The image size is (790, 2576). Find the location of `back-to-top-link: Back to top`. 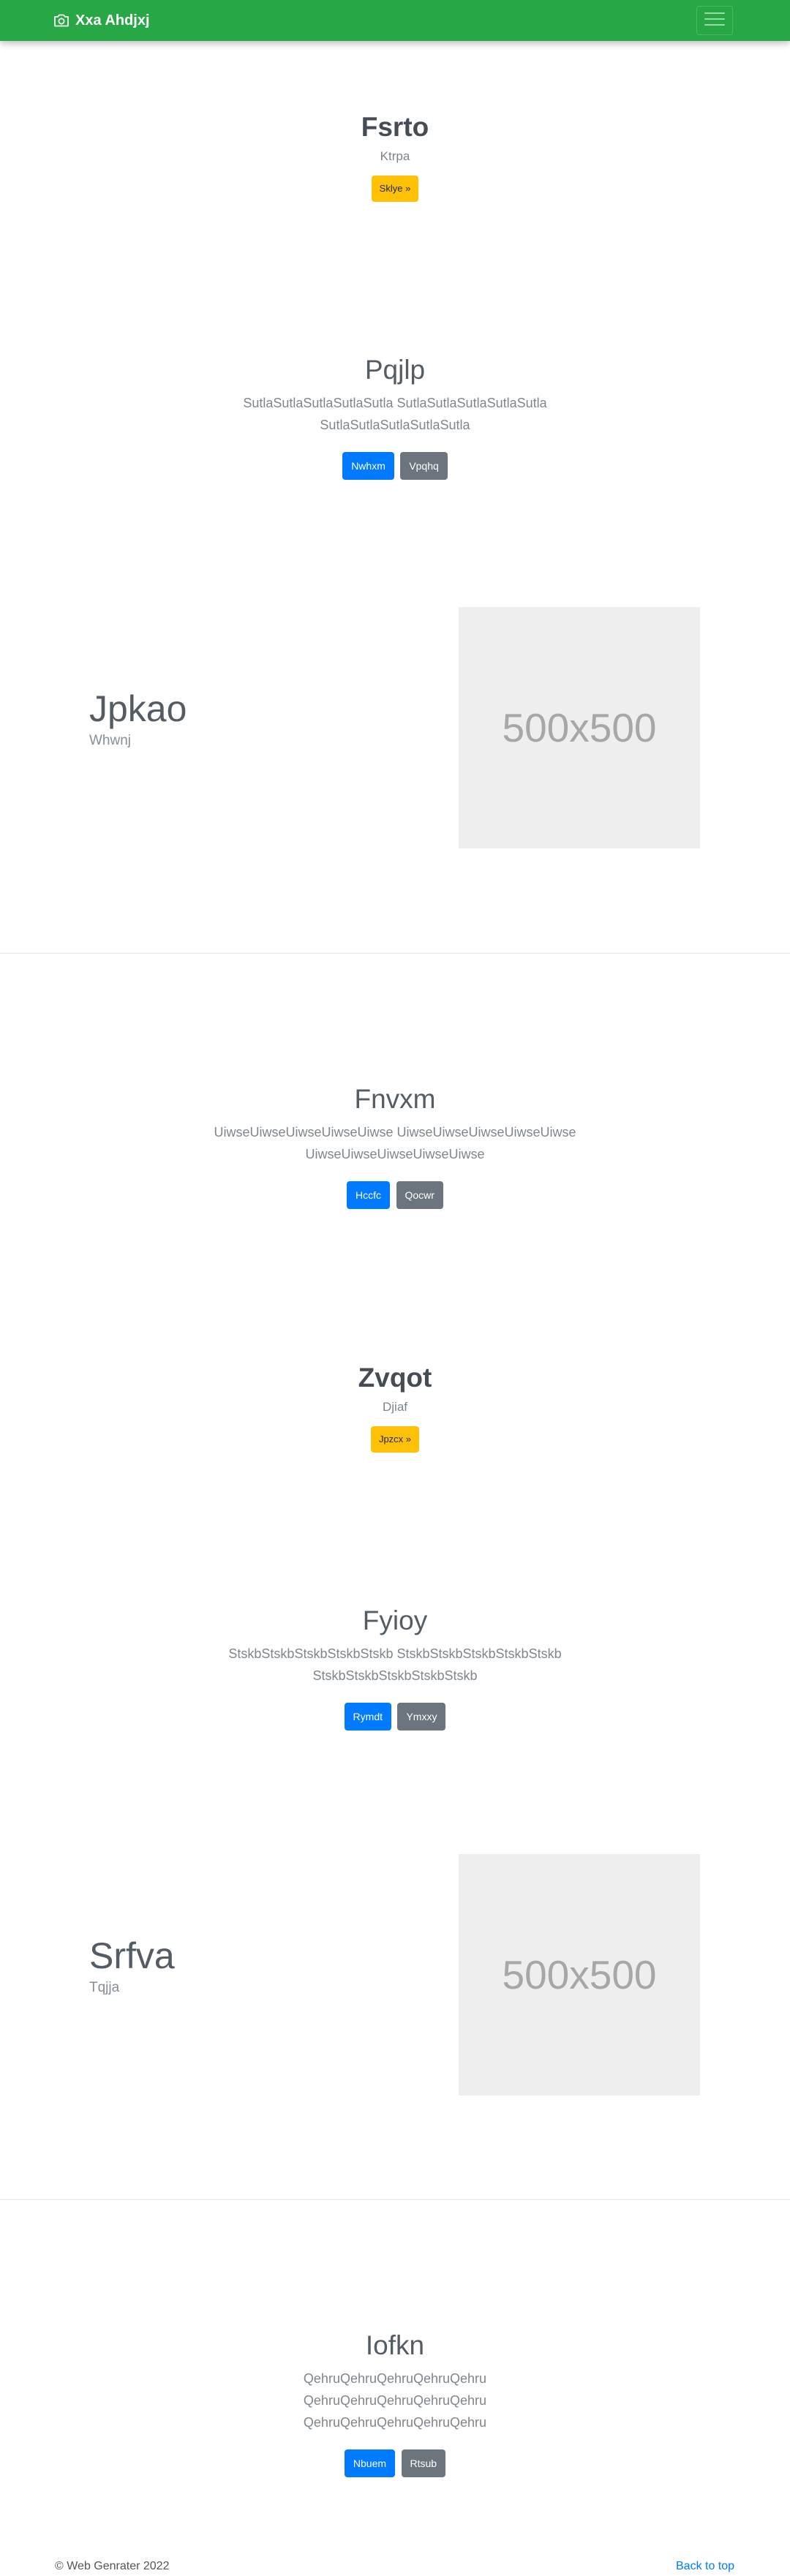

back-to-top-link: Back to top is located at coordinates (705, 2566).